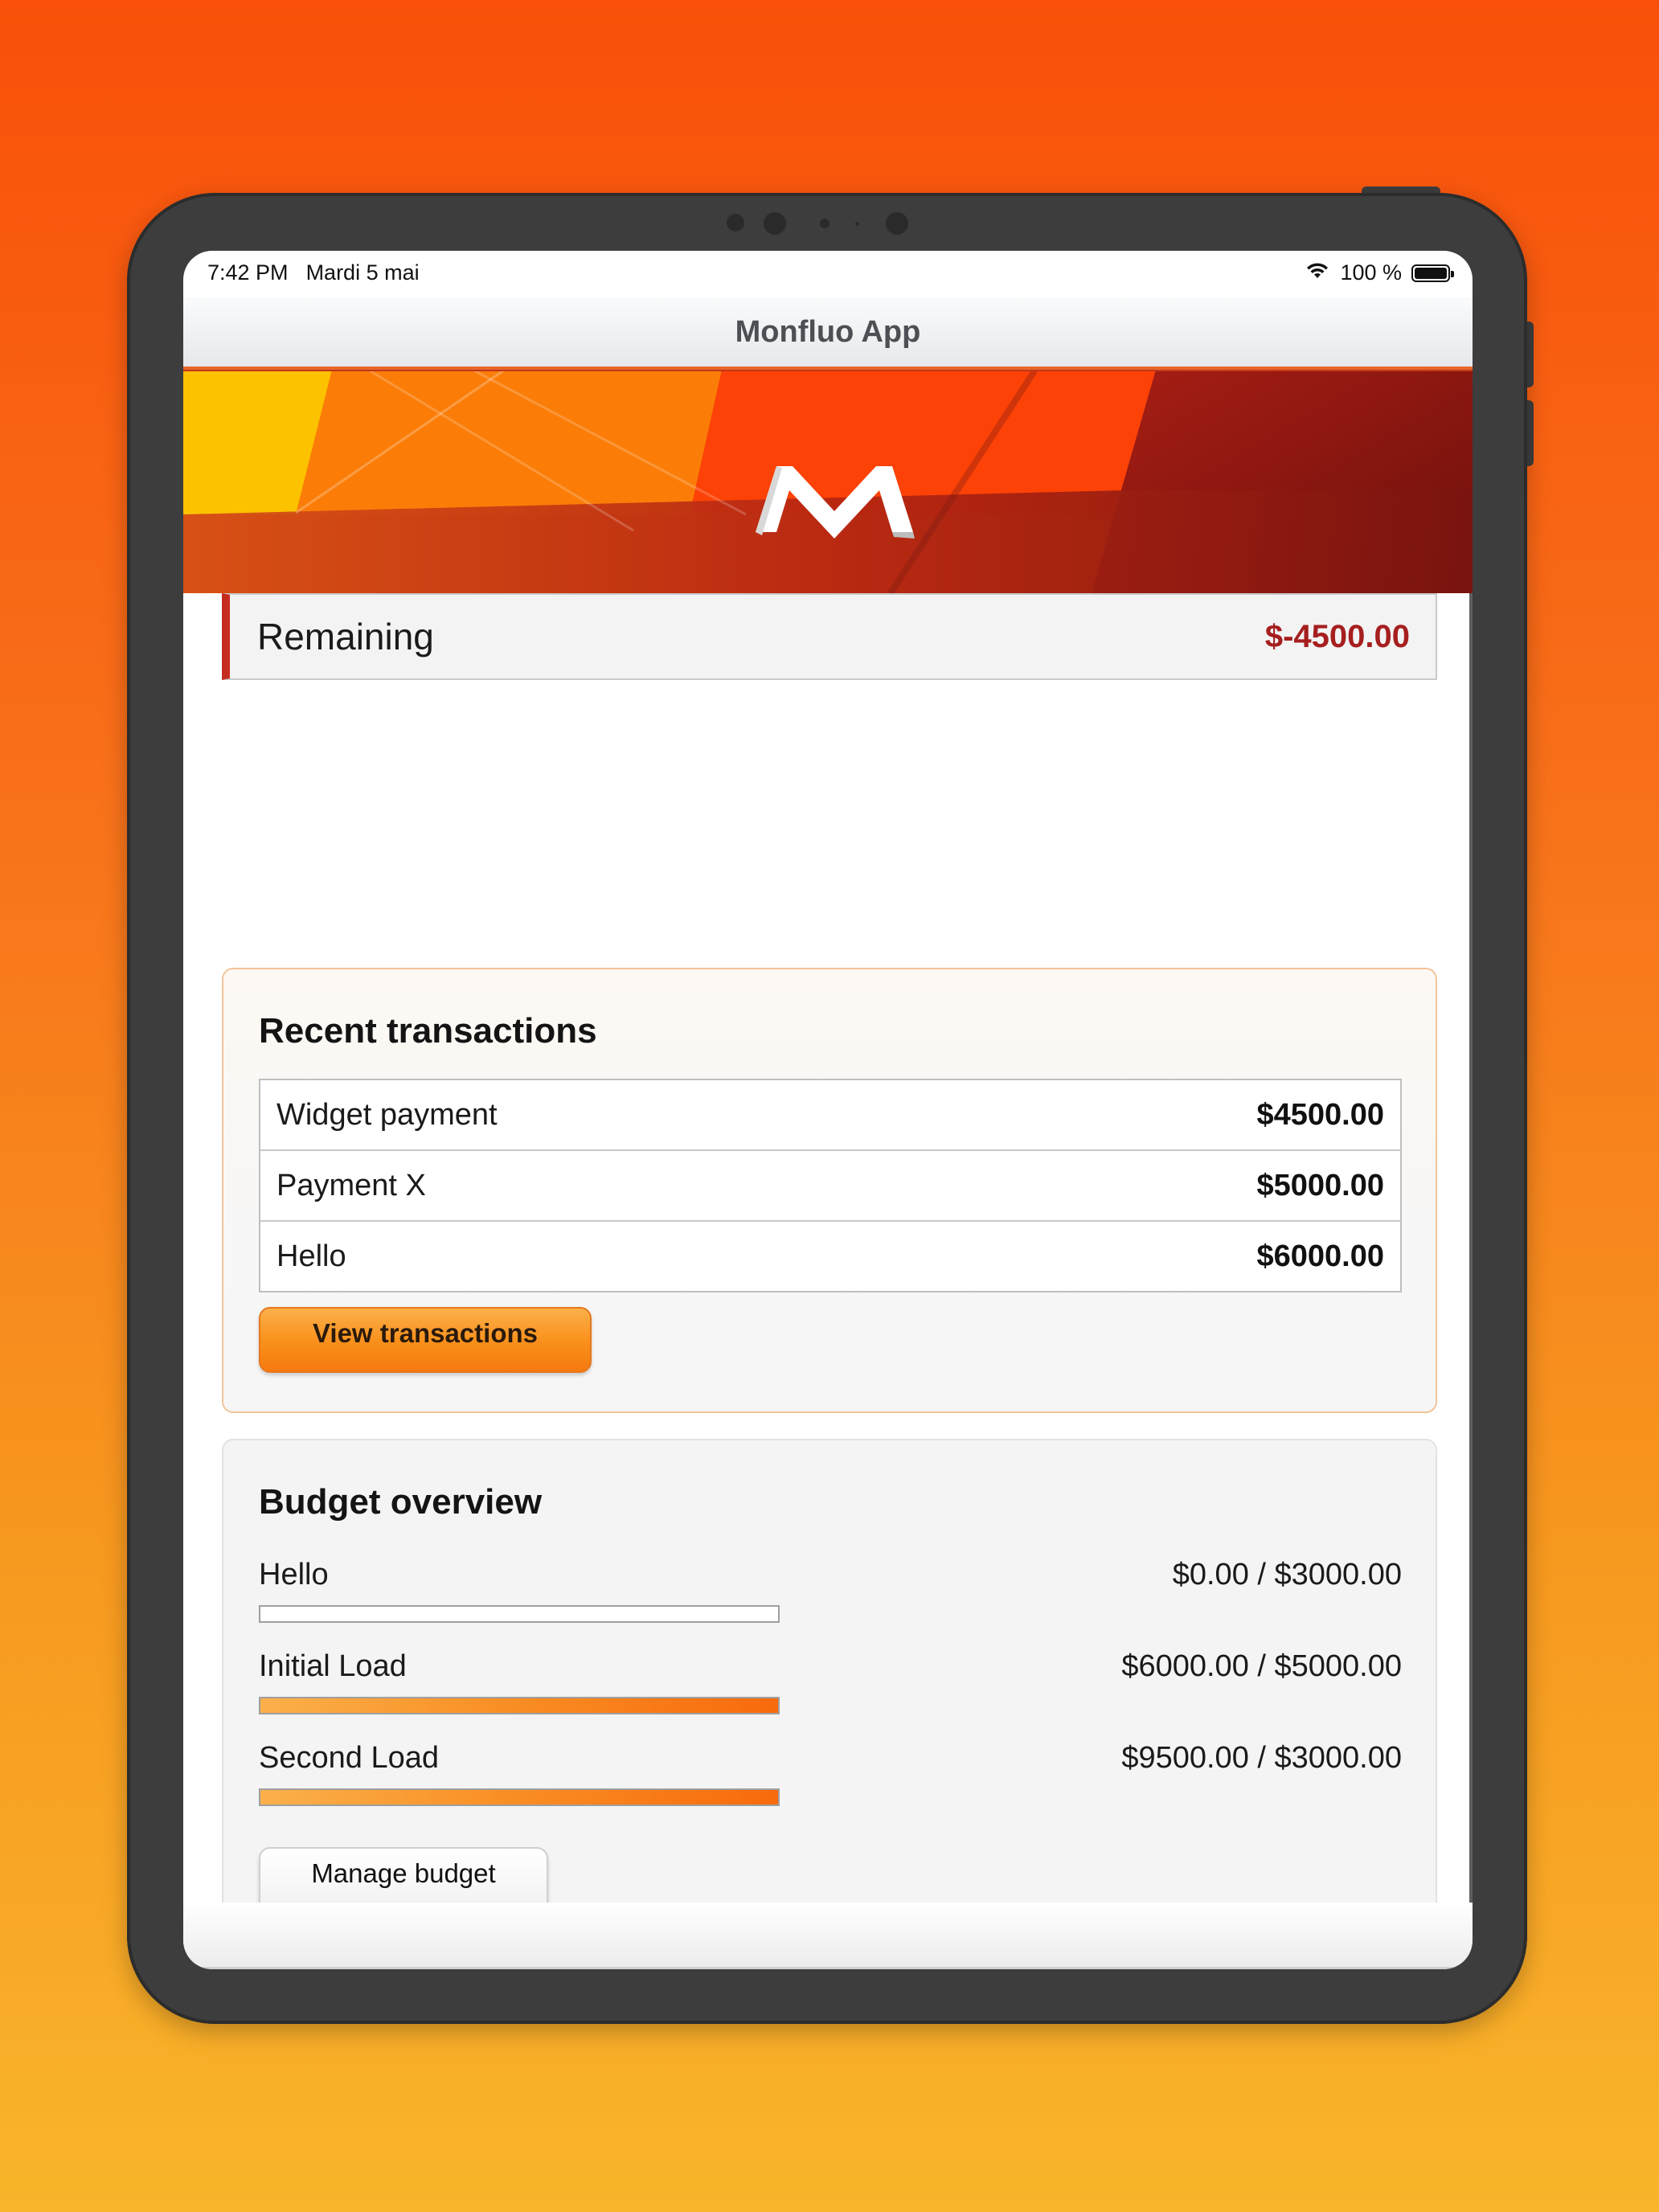 The width and height of the screenshot is (1659, 2212). I want to click on transaction-row: Widget payment $4500.00, so click(830, 1115).